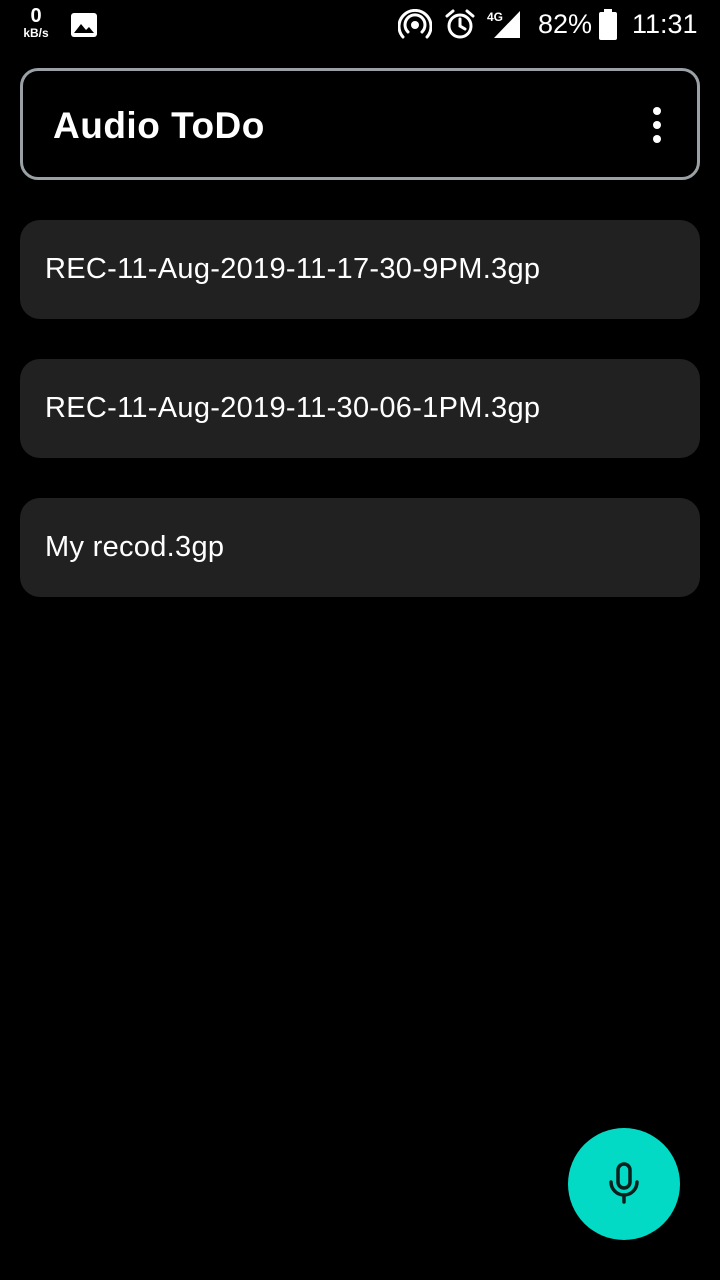 The image size is (720, 1280). I want to click on more-options-button, so click(657, 125).